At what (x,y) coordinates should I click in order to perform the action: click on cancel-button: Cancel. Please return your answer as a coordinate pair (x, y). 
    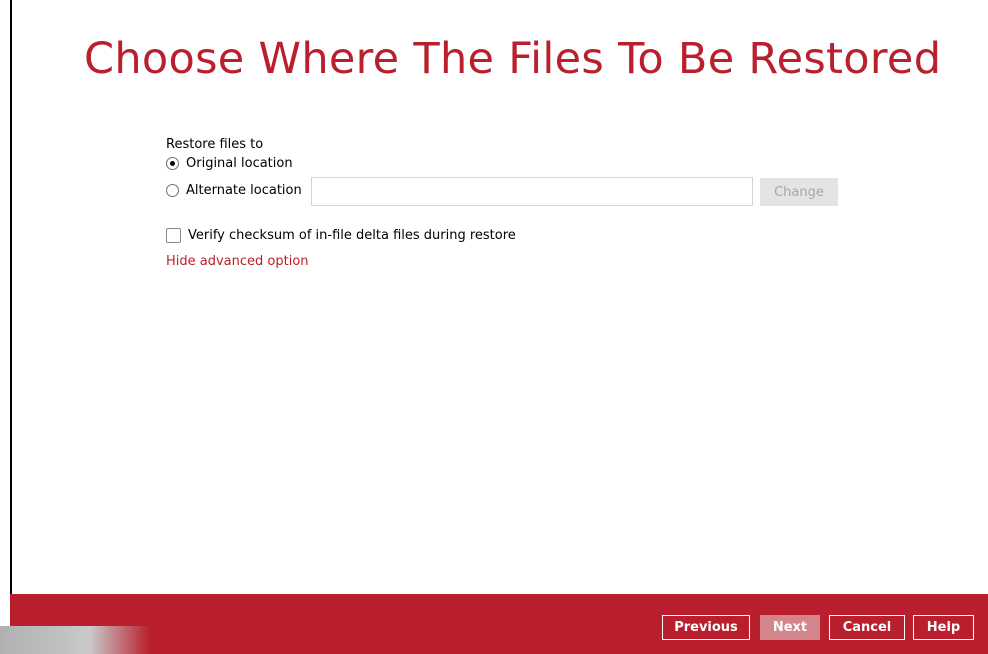
    Looking at the image, I should click on (867, 627).